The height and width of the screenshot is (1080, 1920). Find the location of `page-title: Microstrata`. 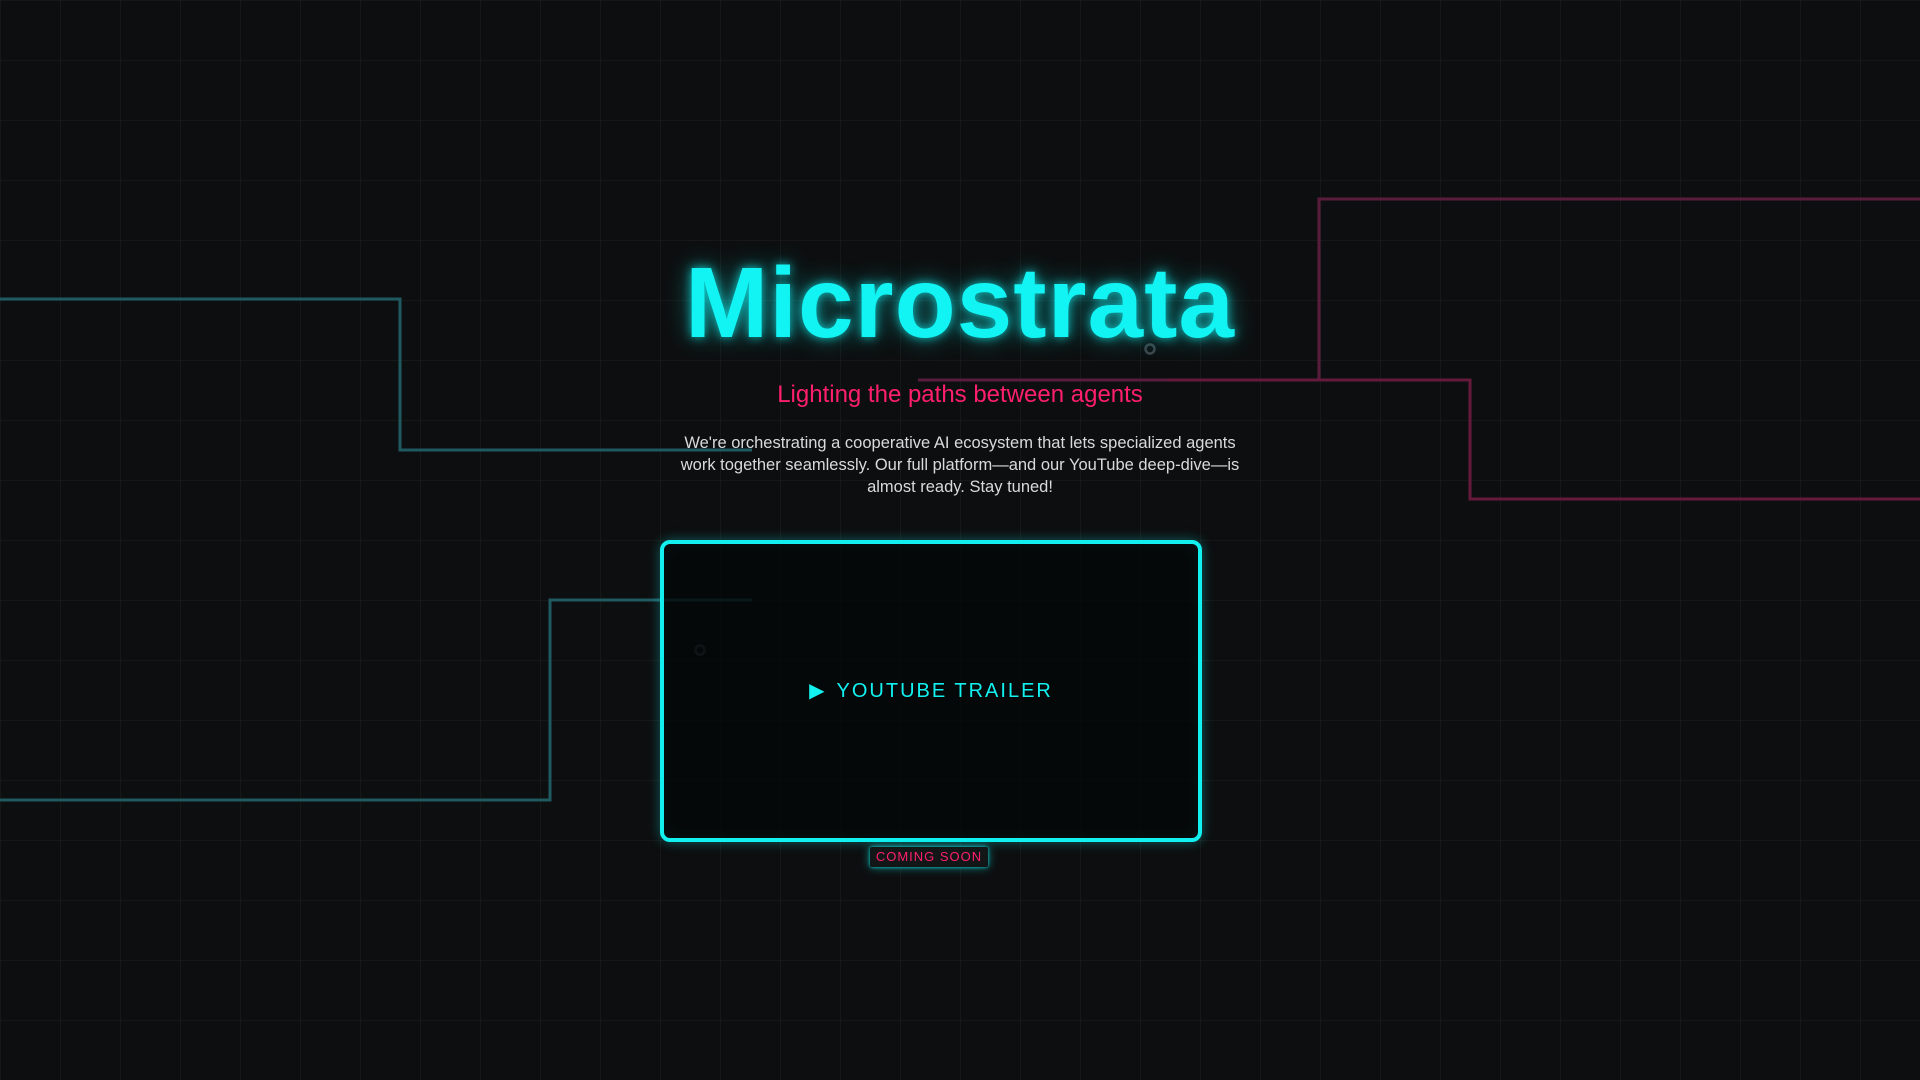

page-title: Microstrata is located at coordinates (960, 303).